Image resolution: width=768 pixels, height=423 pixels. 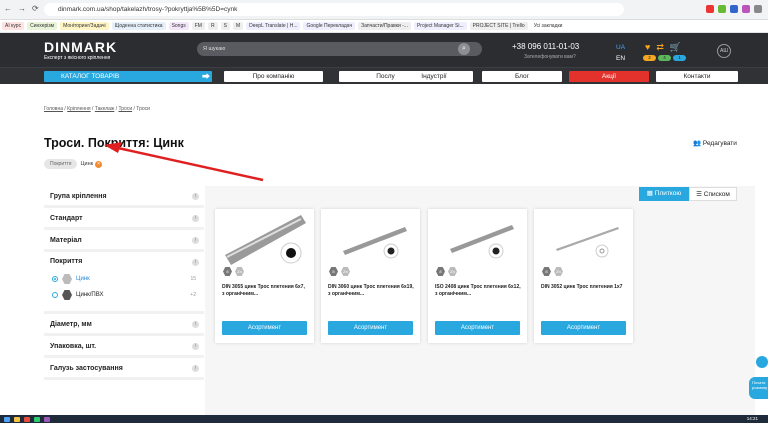 What do you see at coordinates (664, 194) in the screenshot?
I see `view-tiles-button: ▦ Плиткою` at bounding box center [664, 194].